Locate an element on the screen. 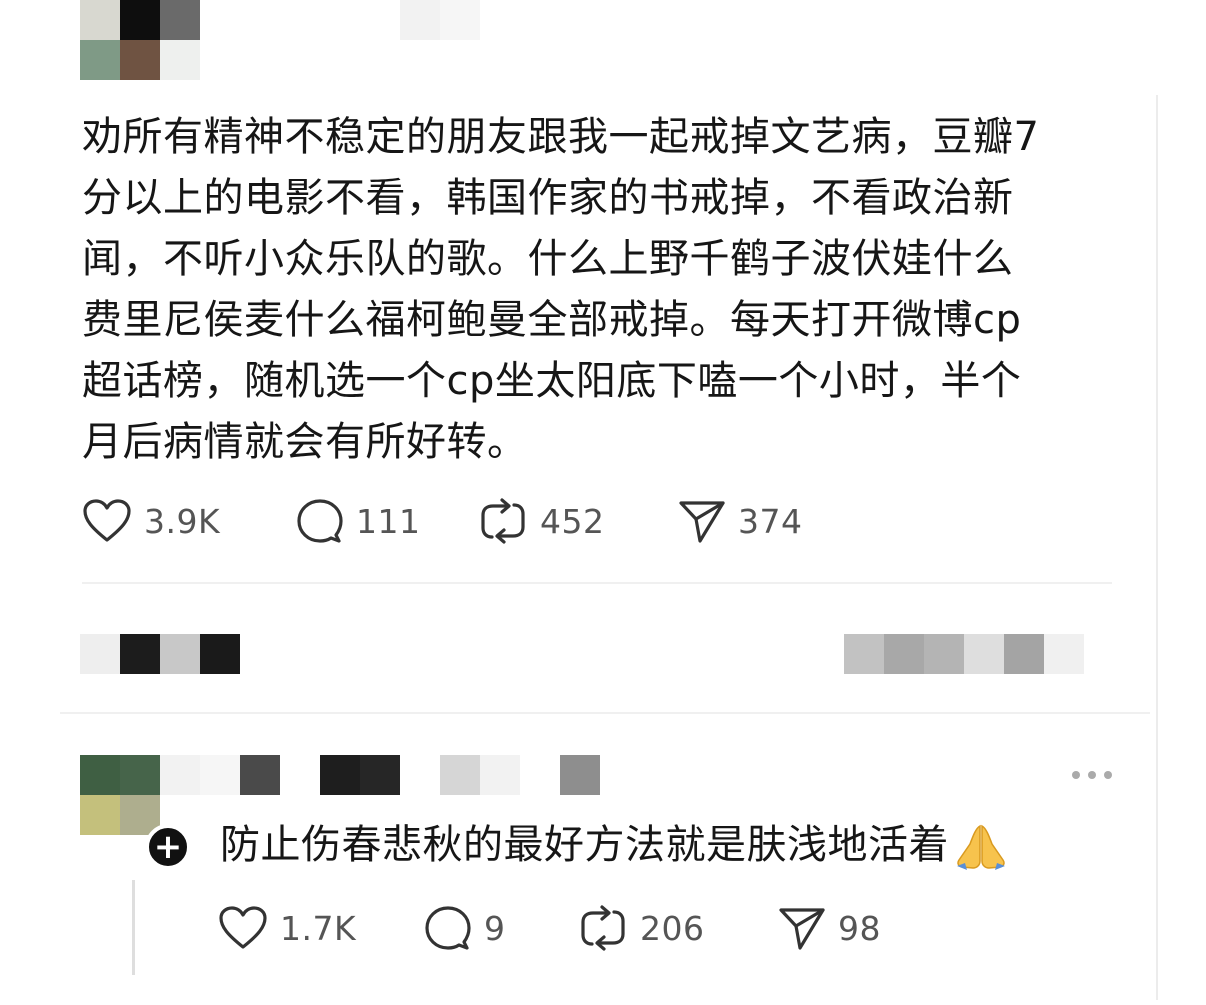 Image resolution: width=1206 pixels, height=1005 pixels. page-edge is located at coordinates (1157, 547).